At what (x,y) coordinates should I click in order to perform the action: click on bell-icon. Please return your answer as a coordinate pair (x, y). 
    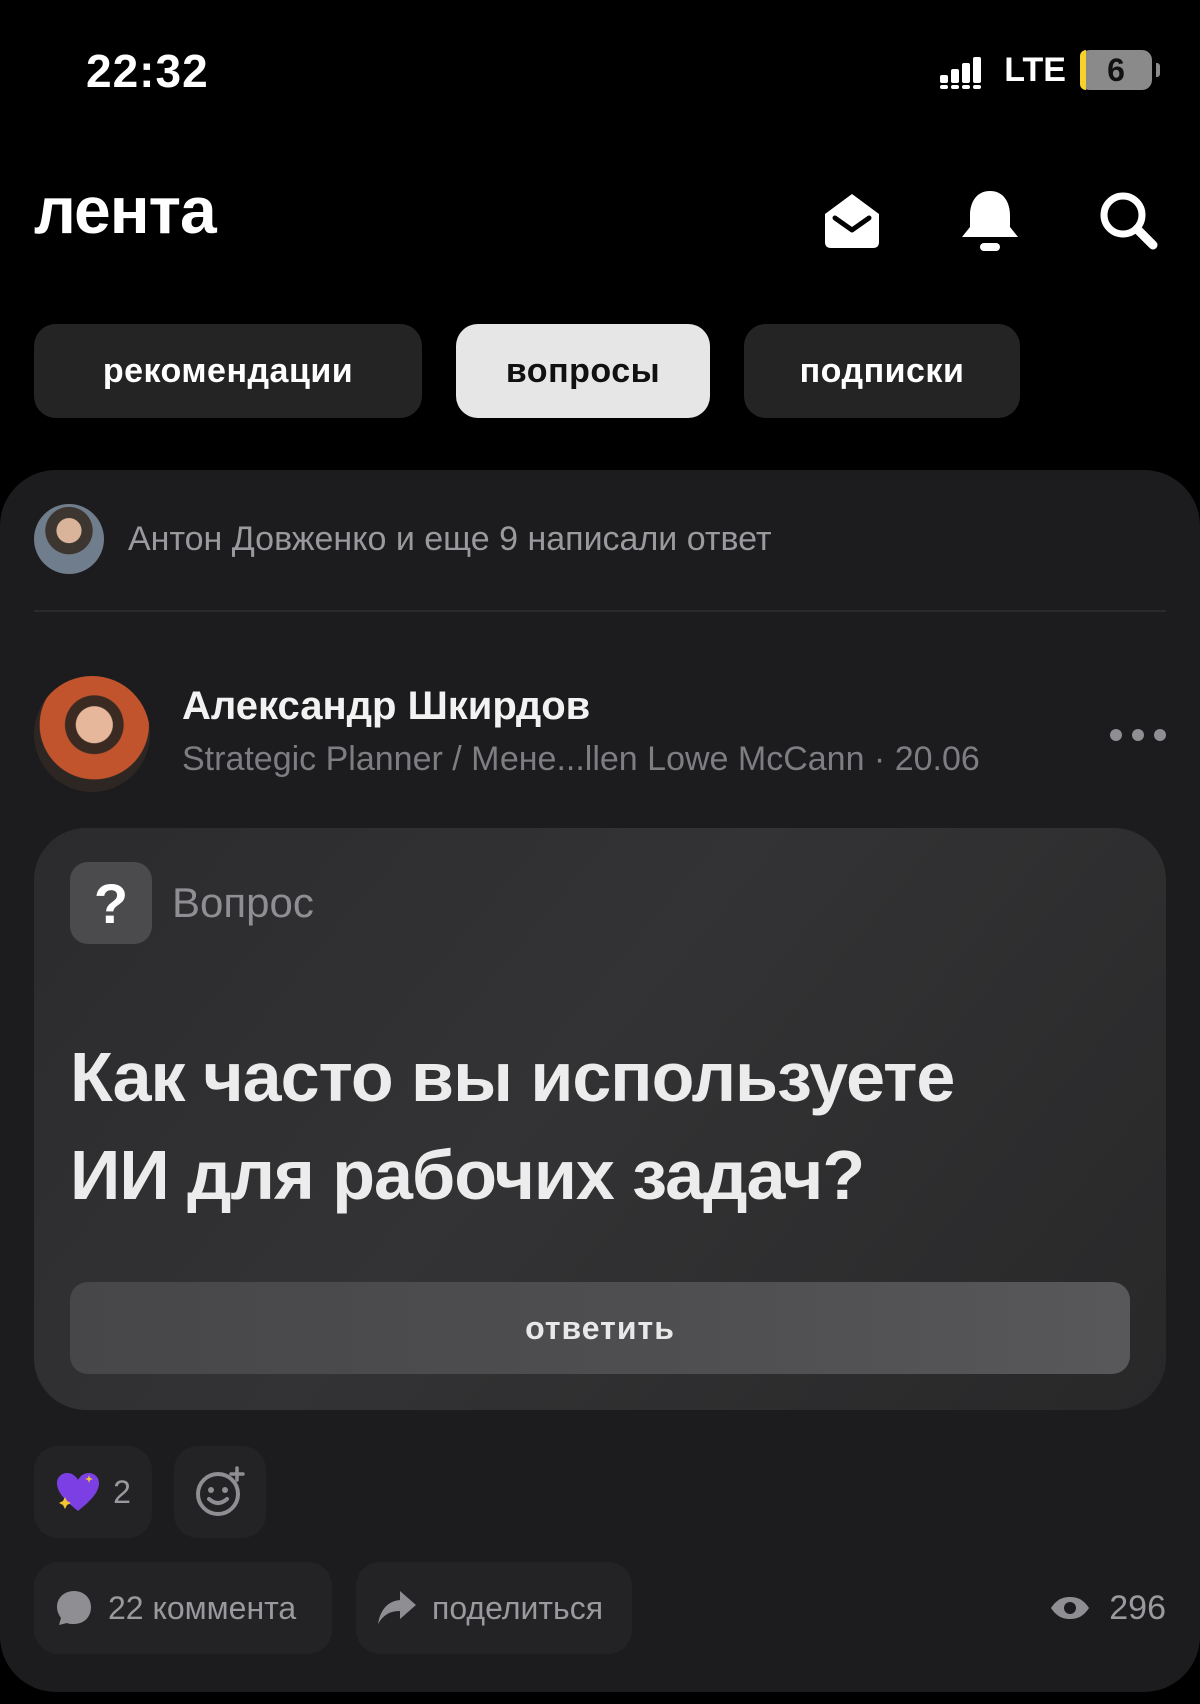
    Looking at the image, I should click on (990, 221).